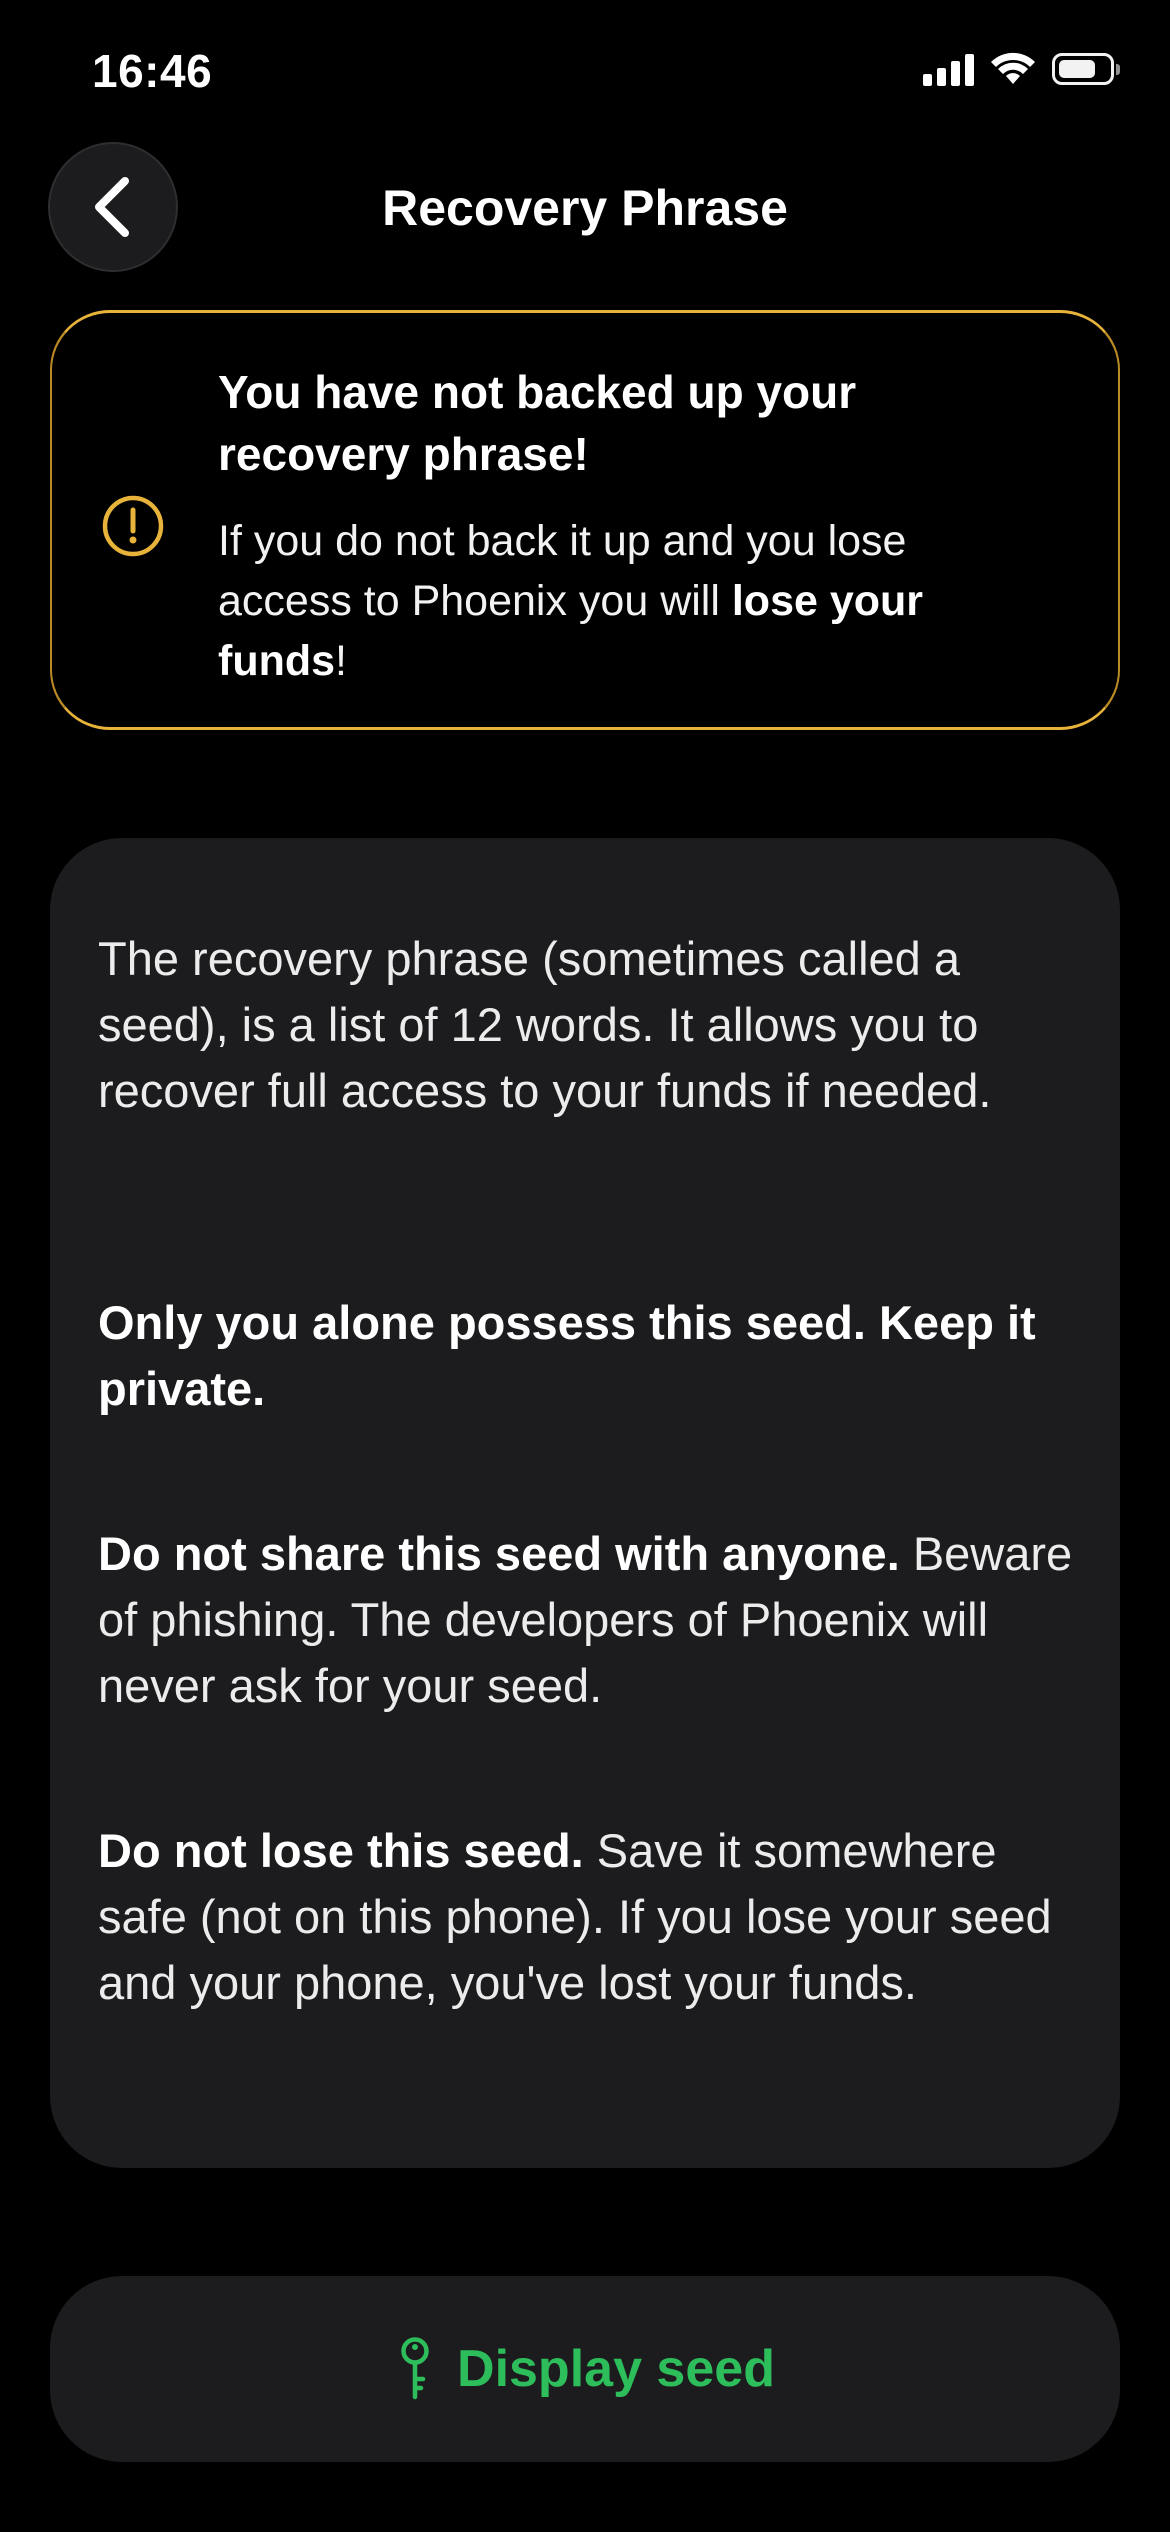  I want to click on warning-message-end: !, so click(341, 661).